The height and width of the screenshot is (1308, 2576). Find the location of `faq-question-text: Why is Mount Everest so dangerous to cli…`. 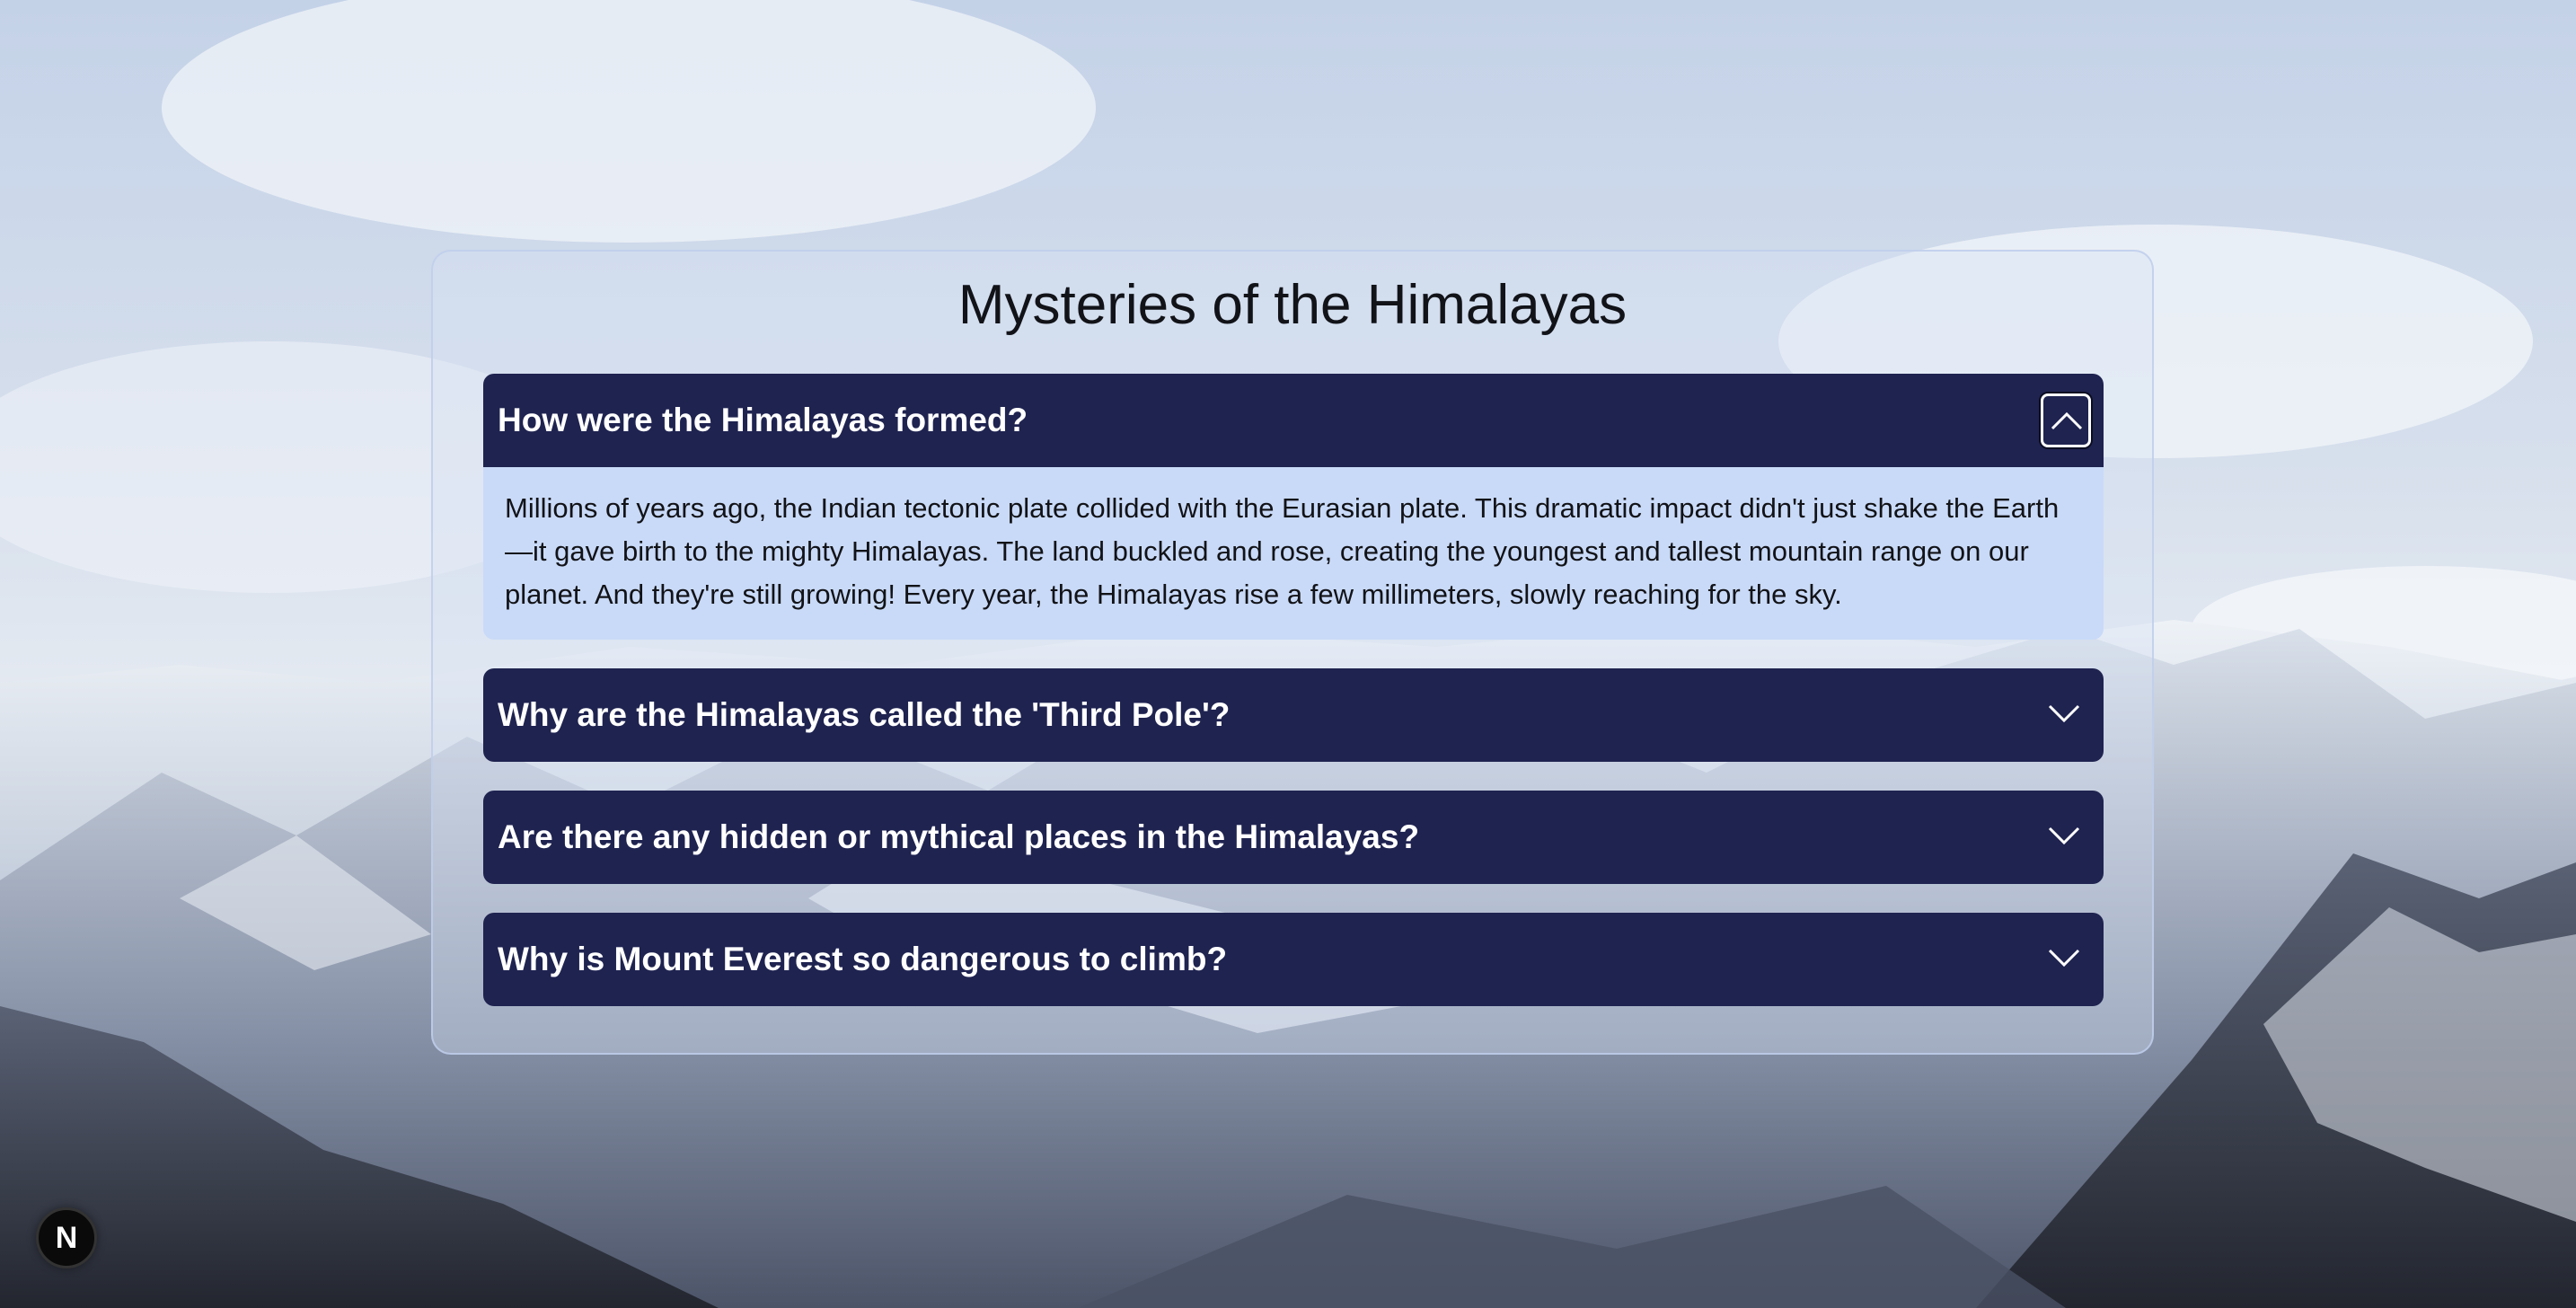

faq-question-text: Why is Mount Everest so dangerous to cli… is located at coordinates (863, 959).